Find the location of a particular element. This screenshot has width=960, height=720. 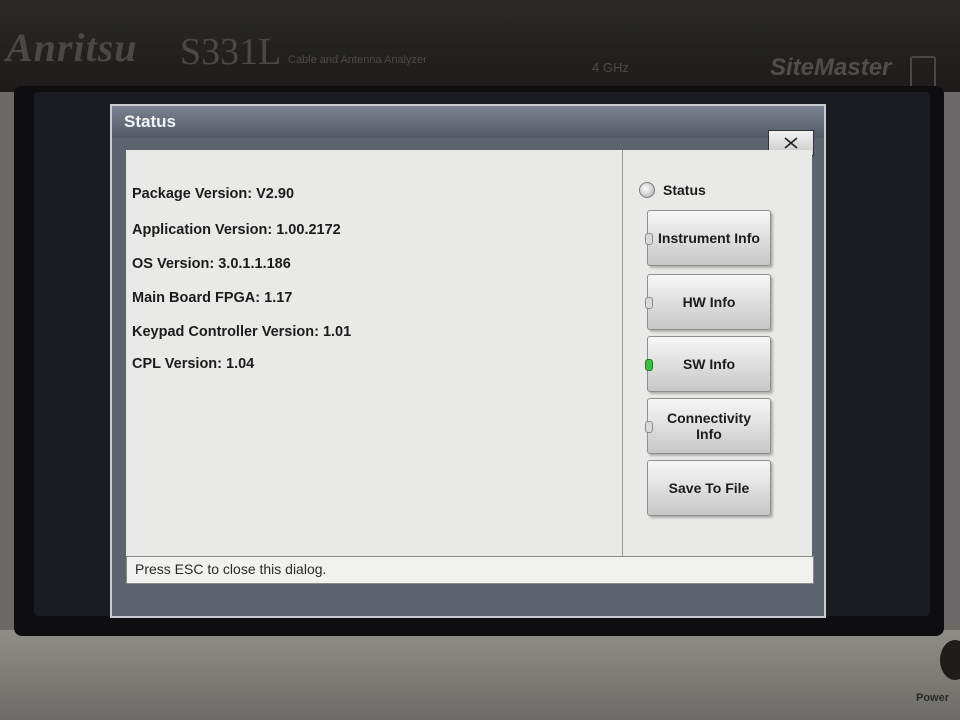

close-icon is located at coordinates (791, 143).